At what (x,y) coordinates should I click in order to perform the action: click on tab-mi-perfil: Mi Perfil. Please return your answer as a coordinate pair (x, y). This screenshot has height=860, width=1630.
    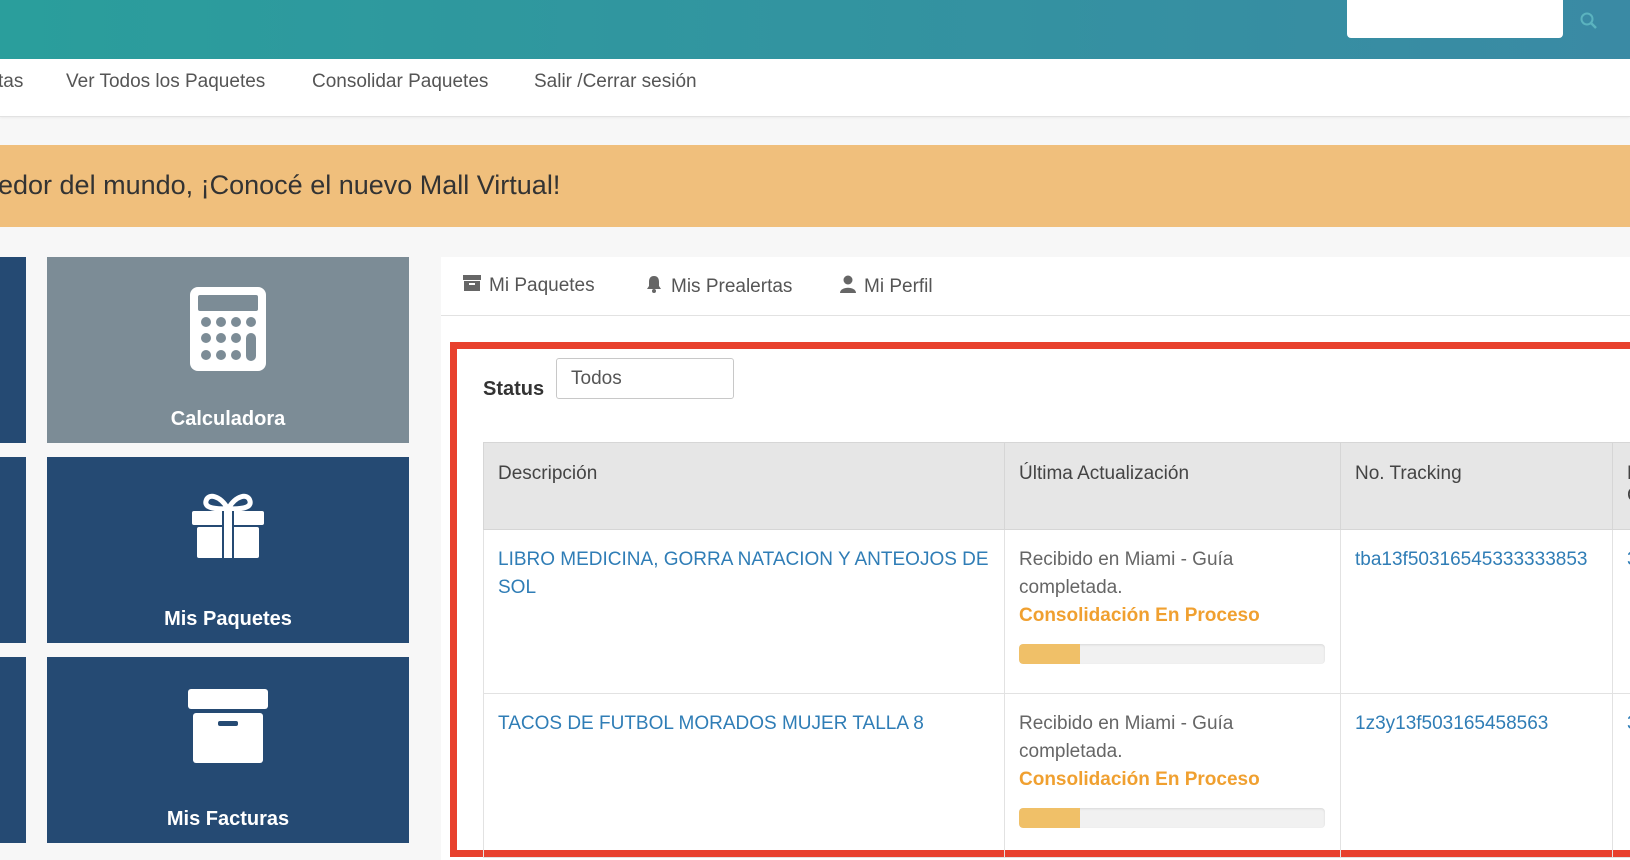
    Looking at the image, I should click on (886, 287).